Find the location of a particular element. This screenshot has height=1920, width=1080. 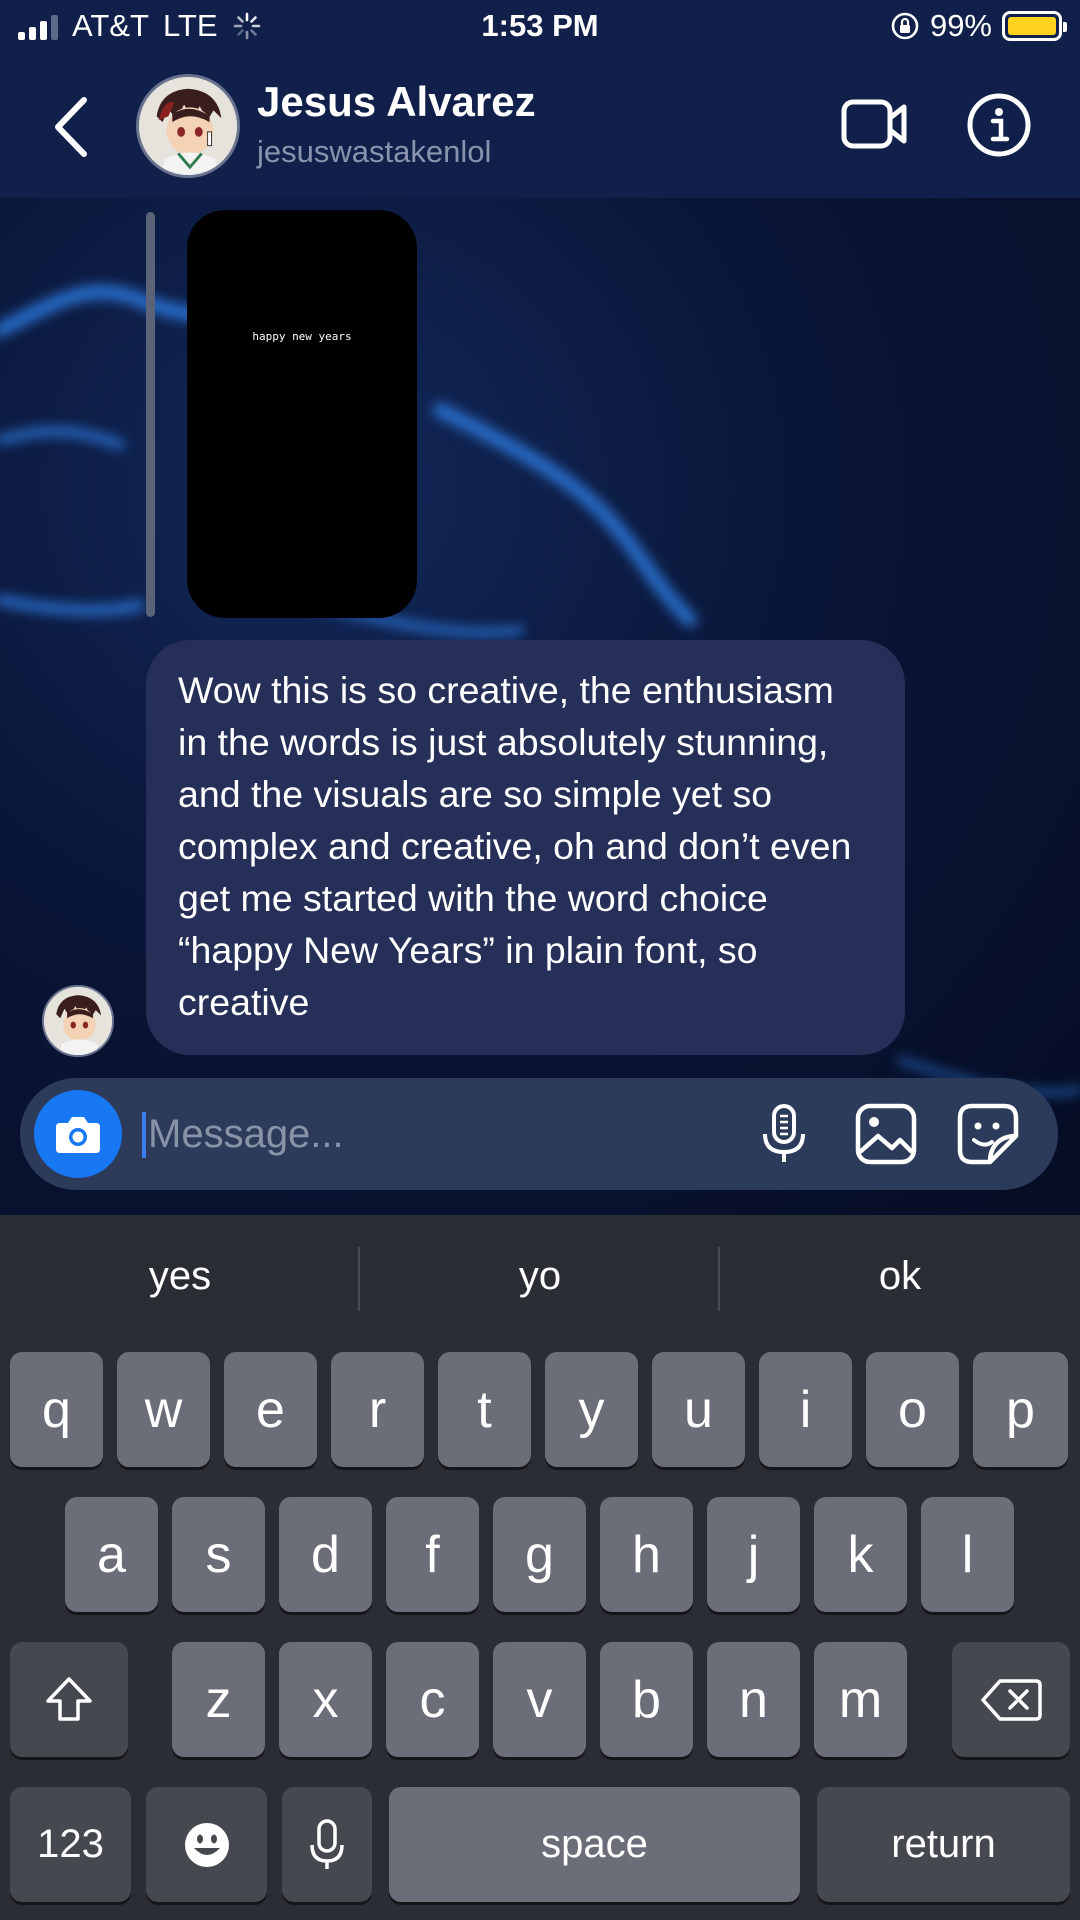

key-h: h is located at coordinates (646, 1554).